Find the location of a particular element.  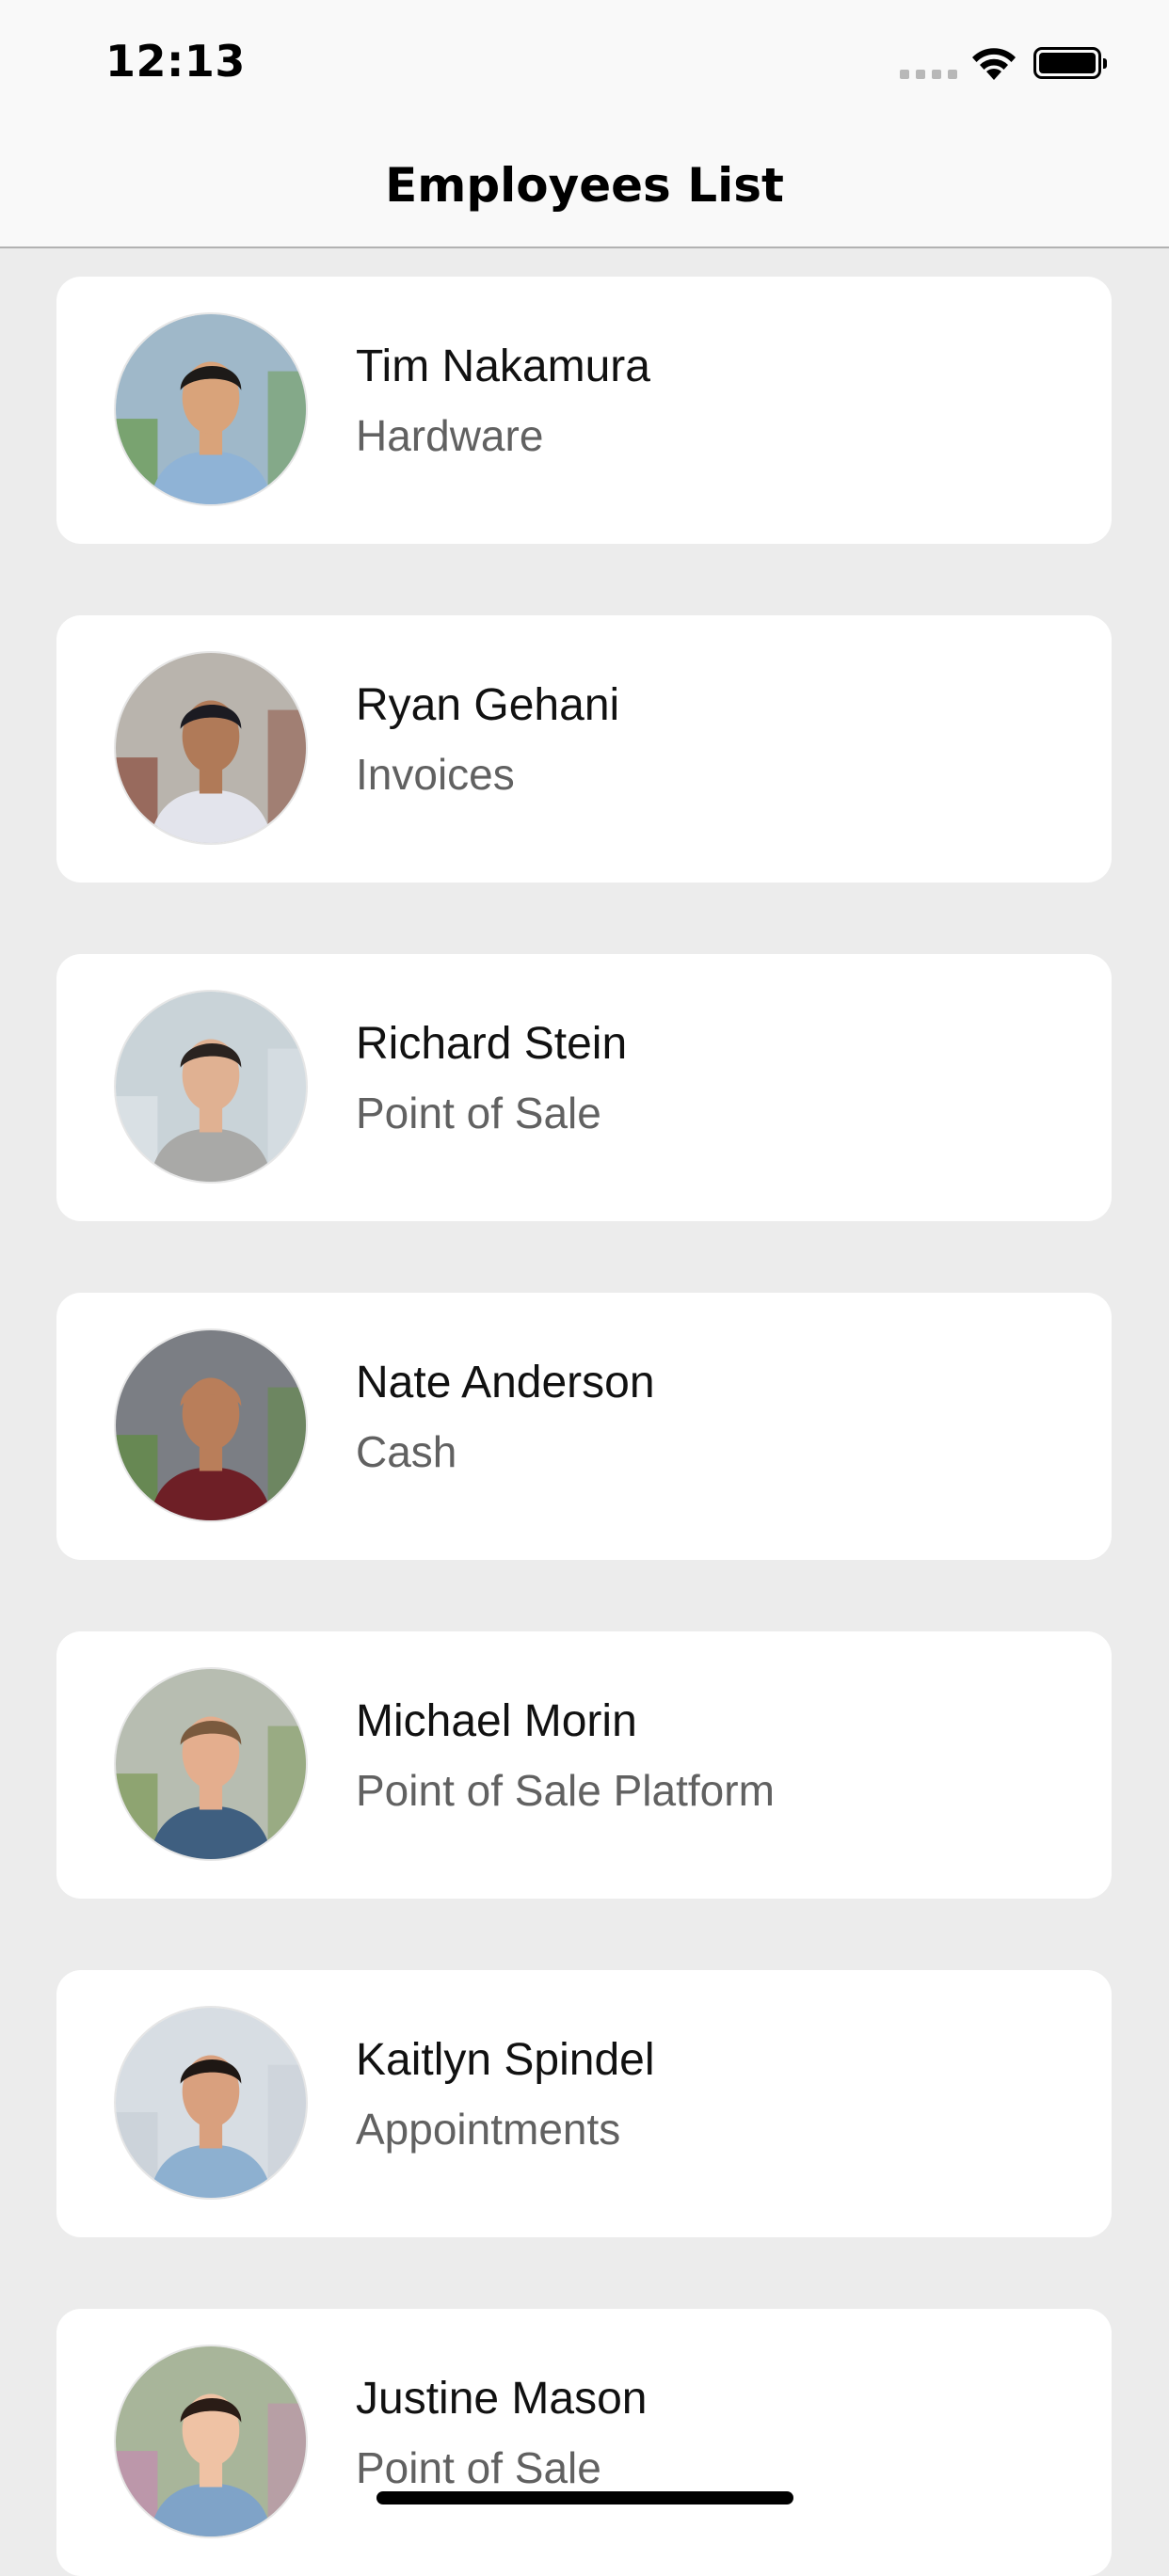

status-time: 12:13 is located at coordinates (175, 61).